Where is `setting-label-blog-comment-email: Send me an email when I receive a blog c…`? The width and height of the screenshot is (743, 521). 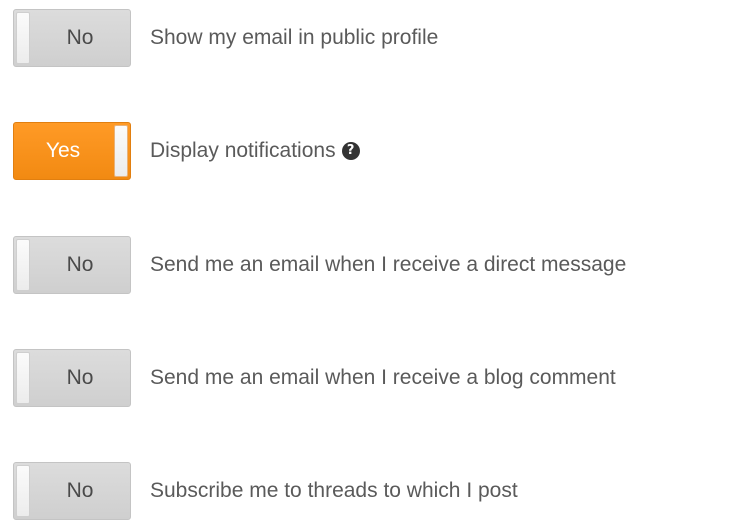 setting-label-blog-comment-email: Send me an email when I receive a blog c… is located at coordinates (383, 378).